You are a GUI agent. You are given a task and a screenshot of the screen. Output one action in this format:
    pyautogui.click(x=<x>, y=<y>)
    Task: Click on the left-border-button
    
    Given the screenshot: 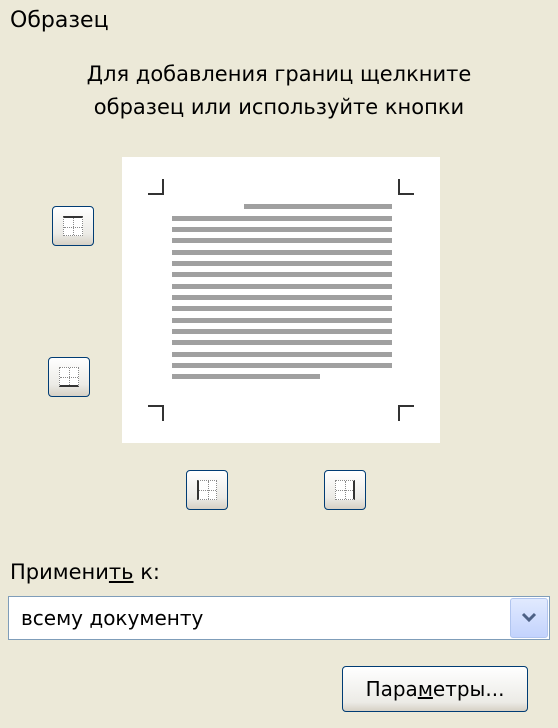 What is the action you would take?
    pyautogui.click(x=207, y=490)
    